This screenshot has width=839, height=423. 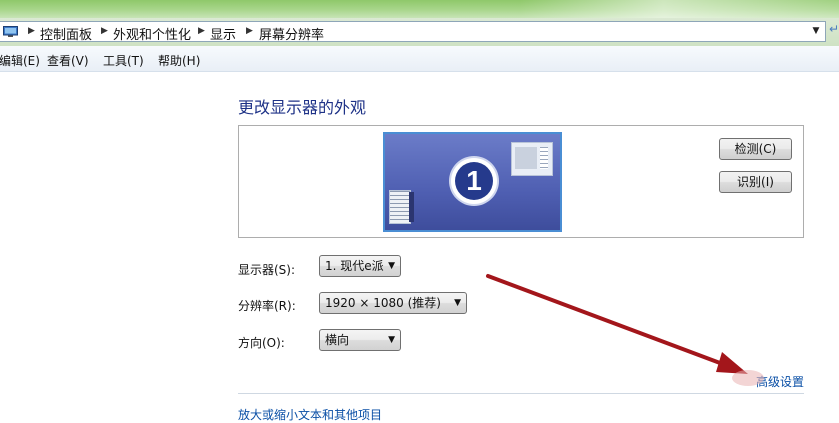 I want to click on computer-icon, so click(x=10, y=31).